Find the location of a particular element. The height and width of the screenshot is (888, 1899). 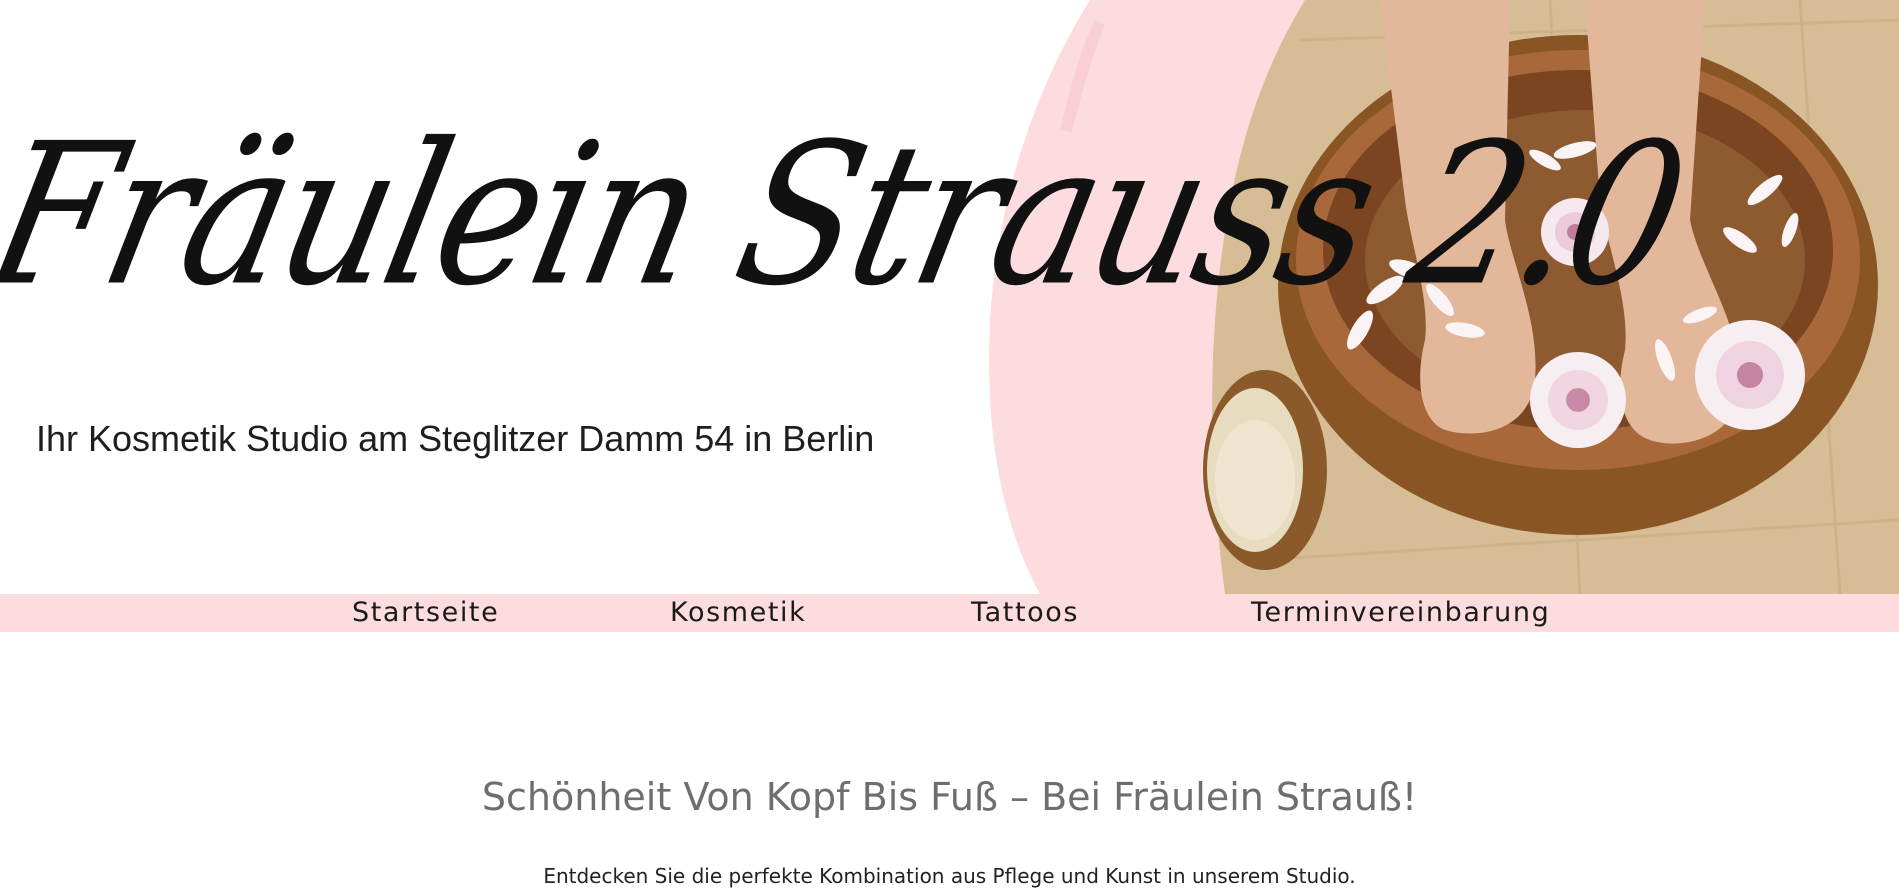

nav-item-startseite: Startseite is located at coordinates (425, 613).